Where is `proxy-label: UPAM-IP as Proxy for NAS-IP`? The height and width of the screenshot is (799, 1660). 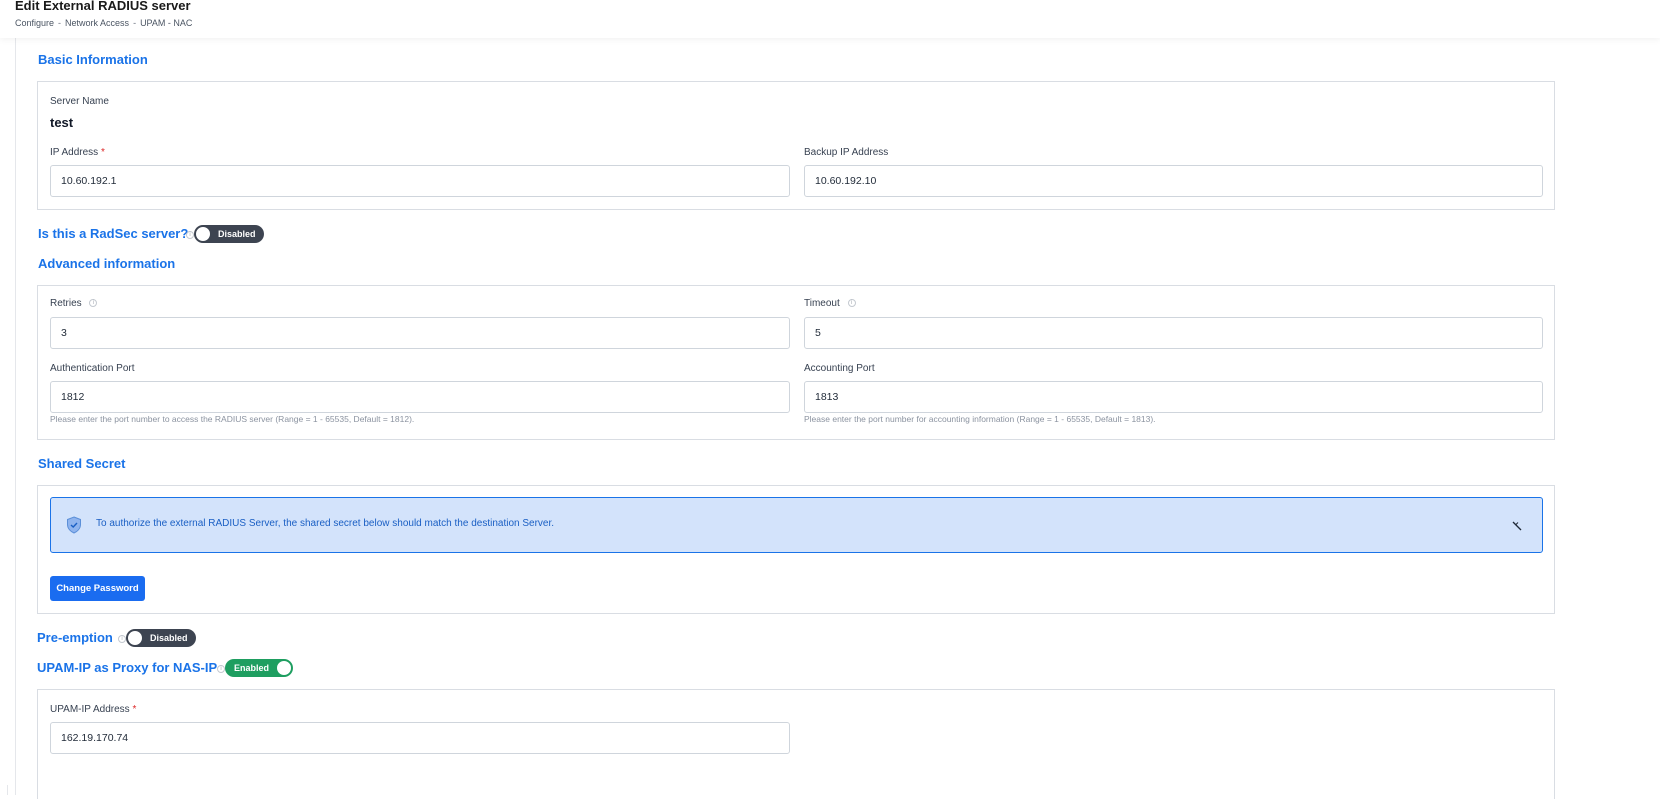 proxy-label: UPAM-IP as Proxy for NAS-IP is located at coordinates (127, 667).